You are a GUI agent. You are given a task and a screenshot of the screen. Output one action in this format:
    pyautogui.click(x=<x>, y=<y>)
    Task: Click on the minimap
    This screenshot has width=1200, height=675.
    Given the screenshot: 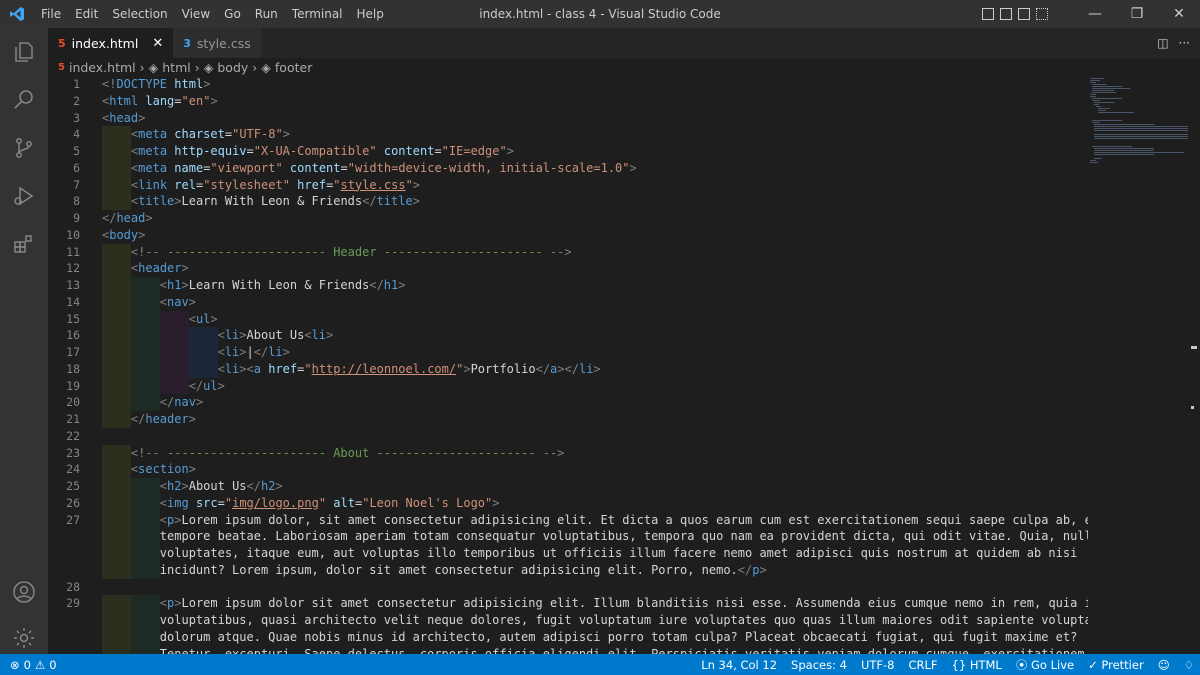 What is the action you would take?
    pyautogui.click(x=1138, y=365)
    